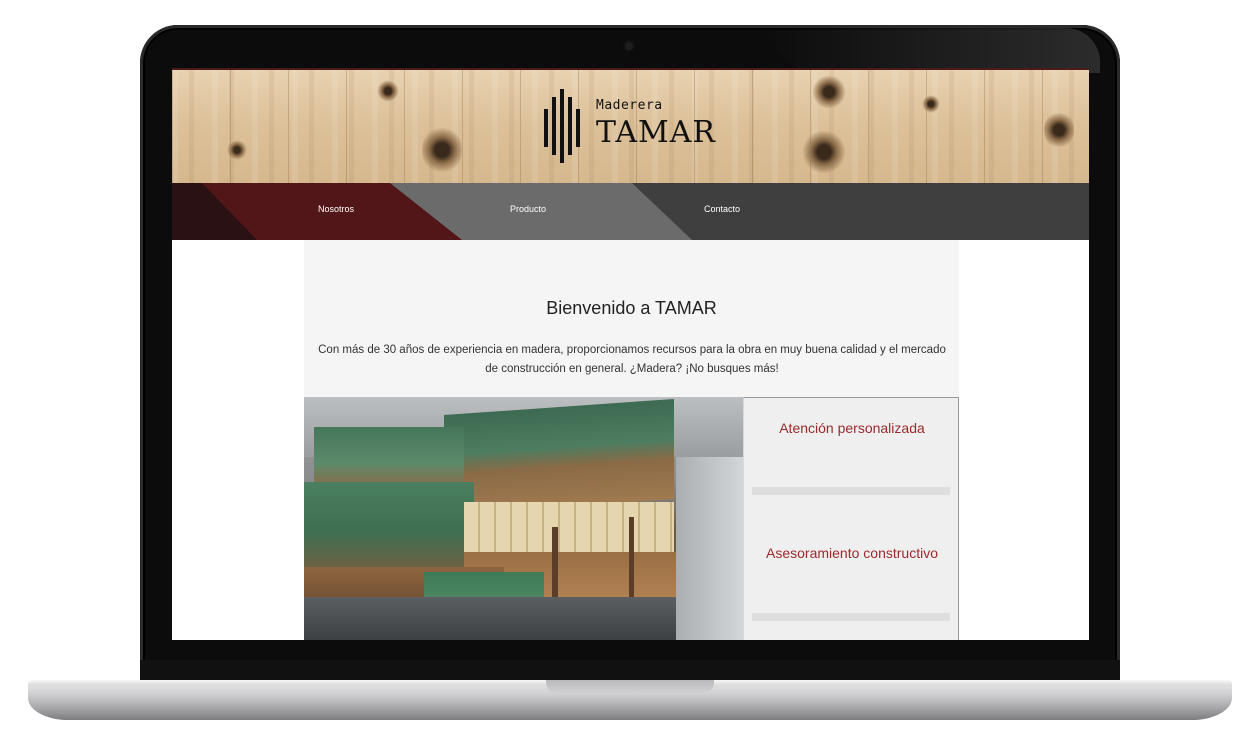 The height and width of the screenshot is (756, 1260). Describe the element at coordinates (722, 209) in the screenshot. I see `nav-item-contacto: Contacto` at that location.